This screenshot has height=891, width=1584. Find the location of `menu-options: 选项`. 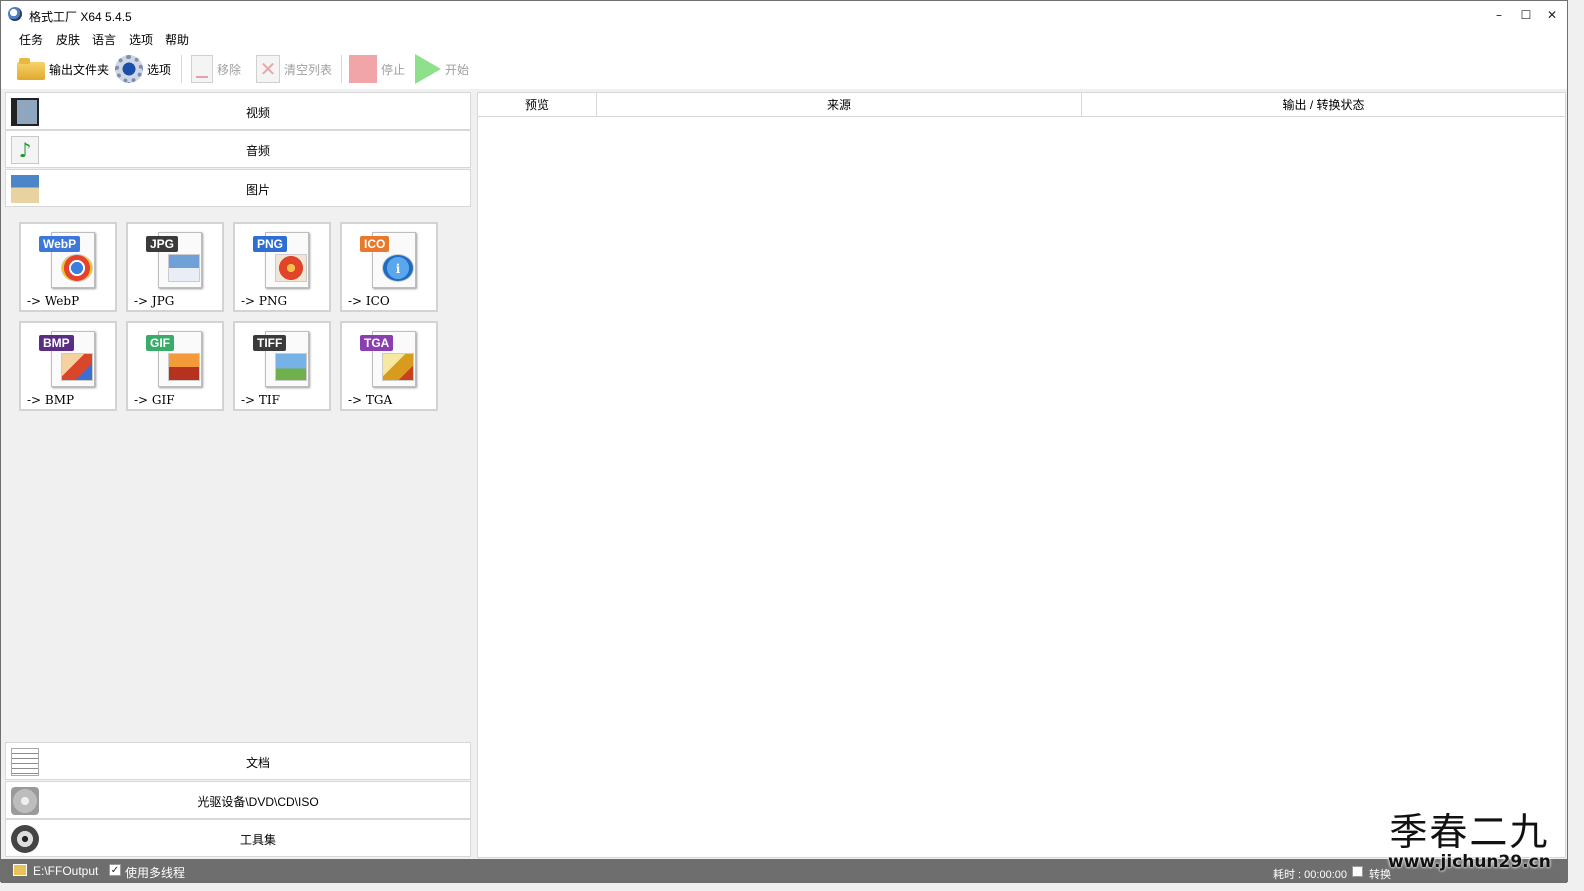

menu-options: 选项 is located at coordinates (141, 39).